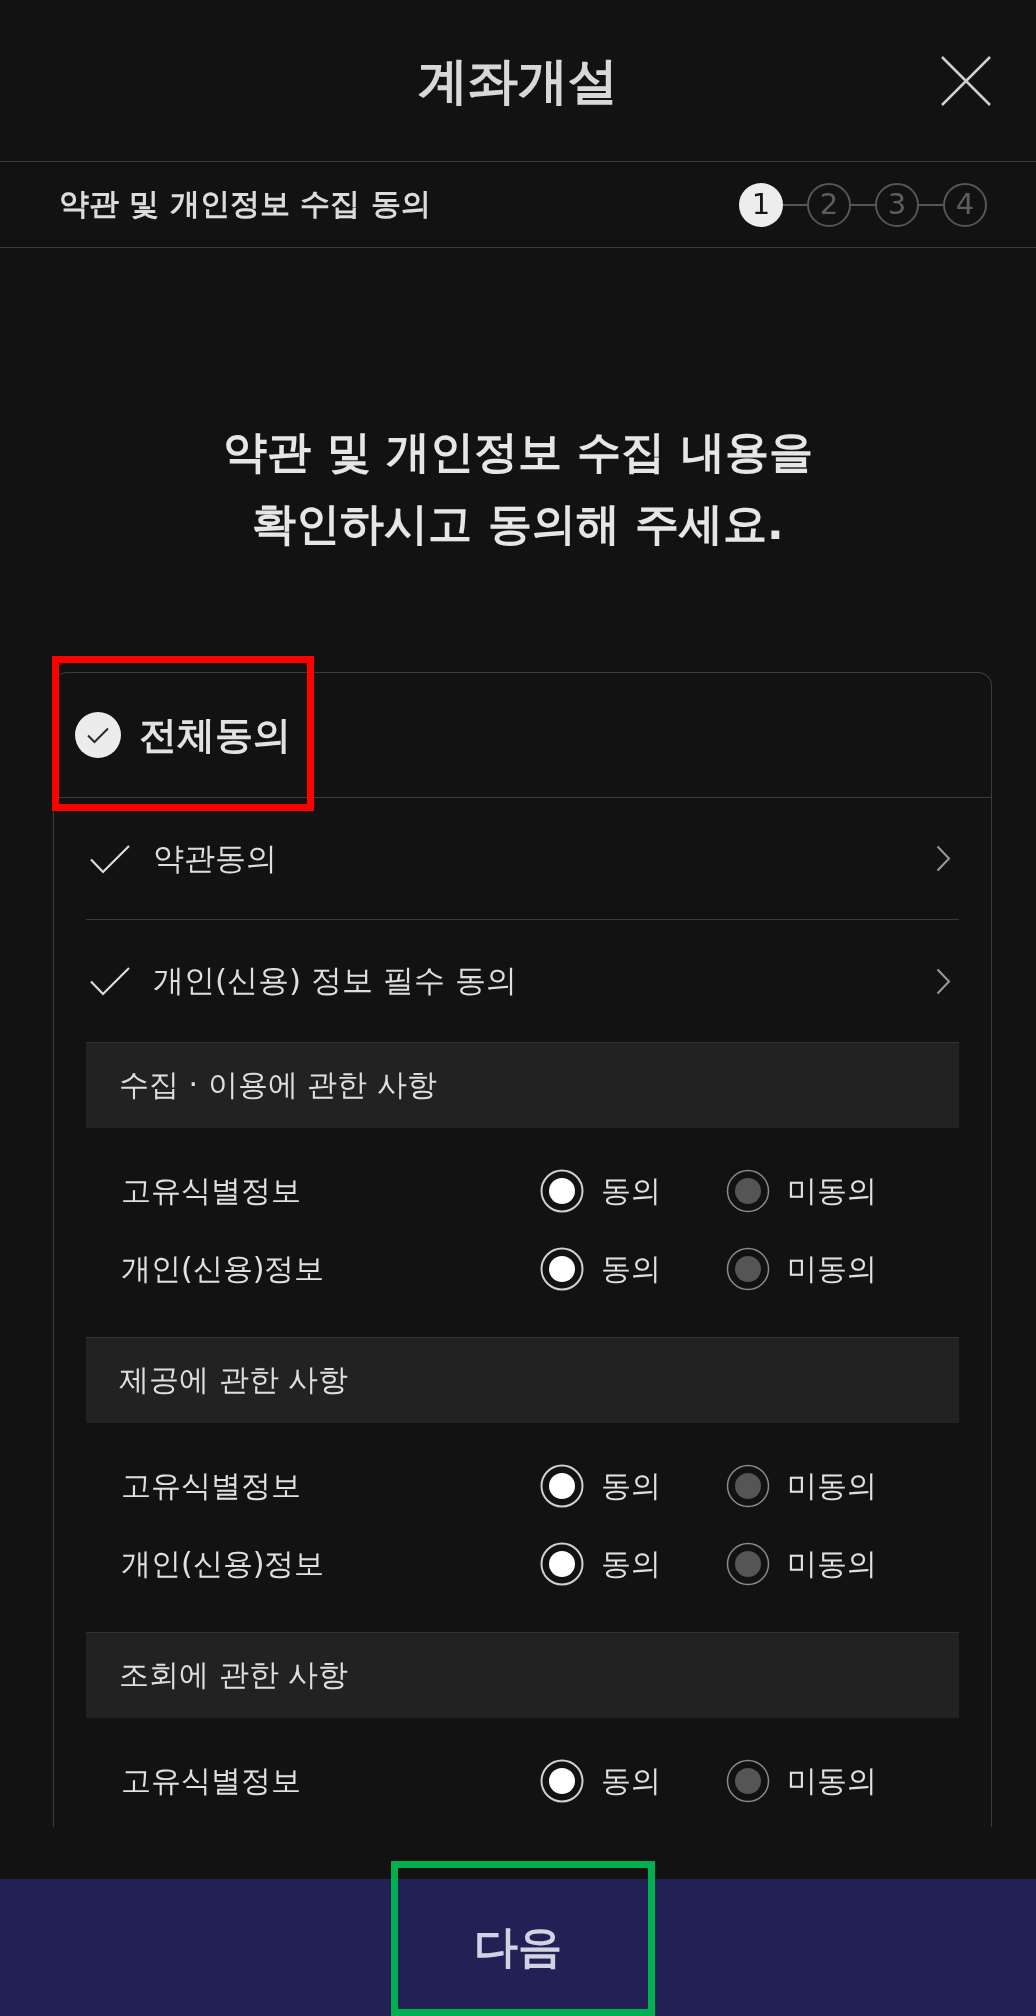  I want to click on next-button: 다음, so click(518, 1947).